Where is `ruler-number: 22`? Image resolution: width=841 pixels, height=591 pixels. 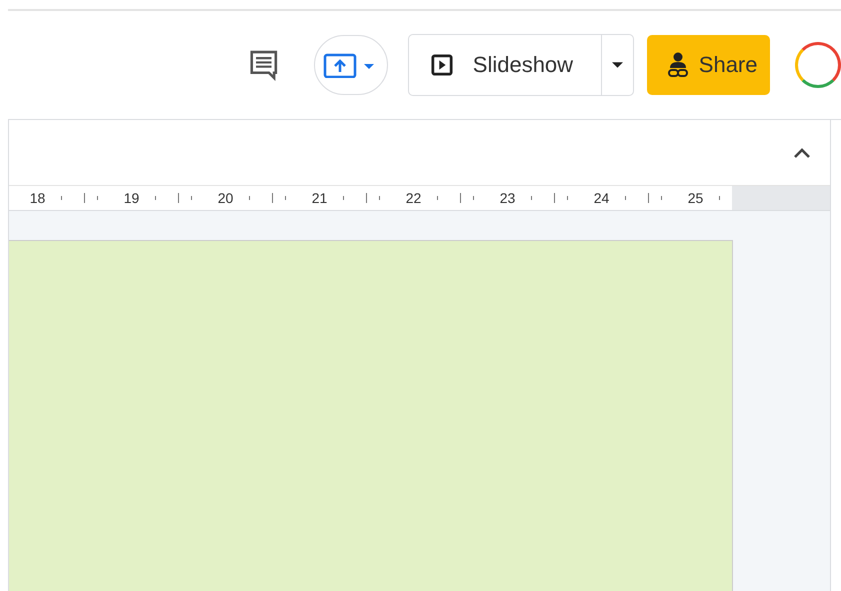 ruler-number: 22 is located at coordinates (413, 198).